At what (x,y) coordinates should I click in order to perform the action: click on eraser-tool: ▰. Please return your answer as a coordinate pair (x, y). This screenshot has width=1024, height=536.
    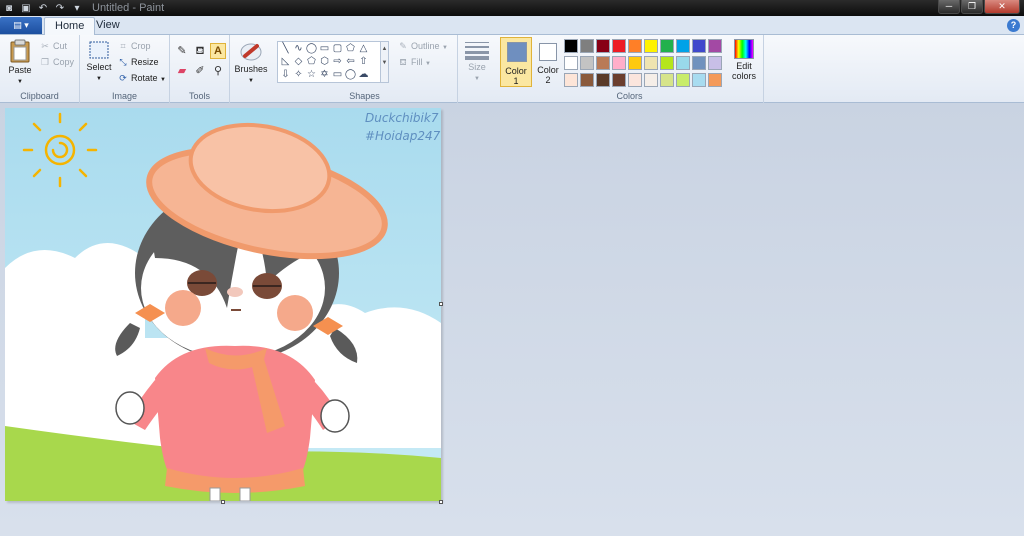
    Looking at the image, I should click on (182, 71).